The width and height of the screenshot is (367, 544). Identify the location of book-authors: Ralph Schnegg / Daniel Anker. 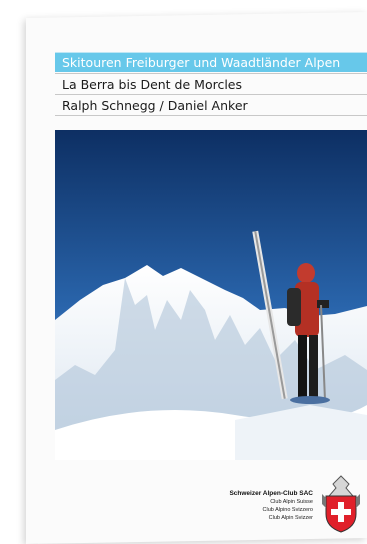
(155, 105).